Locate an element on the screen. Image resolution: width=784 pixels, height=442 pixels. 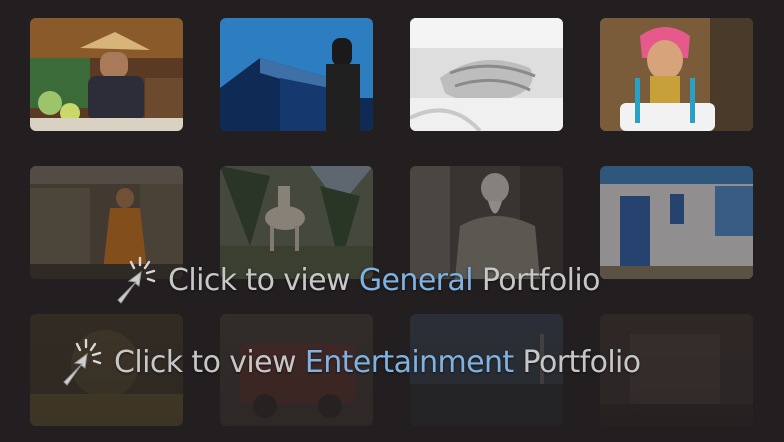
entertainment-portfolio-label: Click to view Entertainment Portfolio is located at coordinates (377, 362).